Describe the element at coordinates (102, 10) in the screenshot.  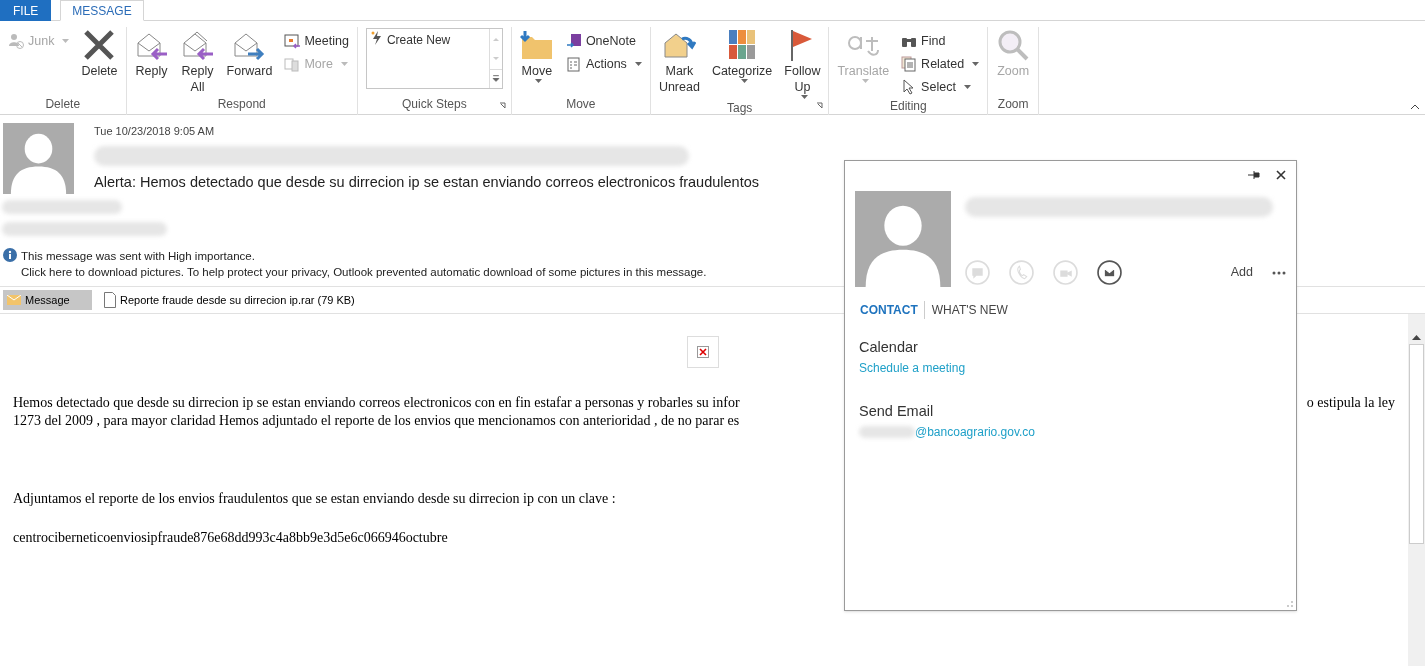
I see `ribbon-tab: MESSAGE` at that location.